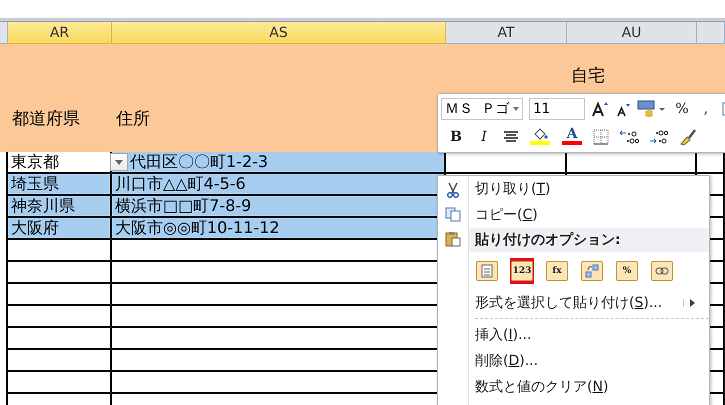 The height and width of the screenshot is (405, 725). Describe the element at coordinates (456, 137) in the screenshot. I see `bold-button: B` at that location.